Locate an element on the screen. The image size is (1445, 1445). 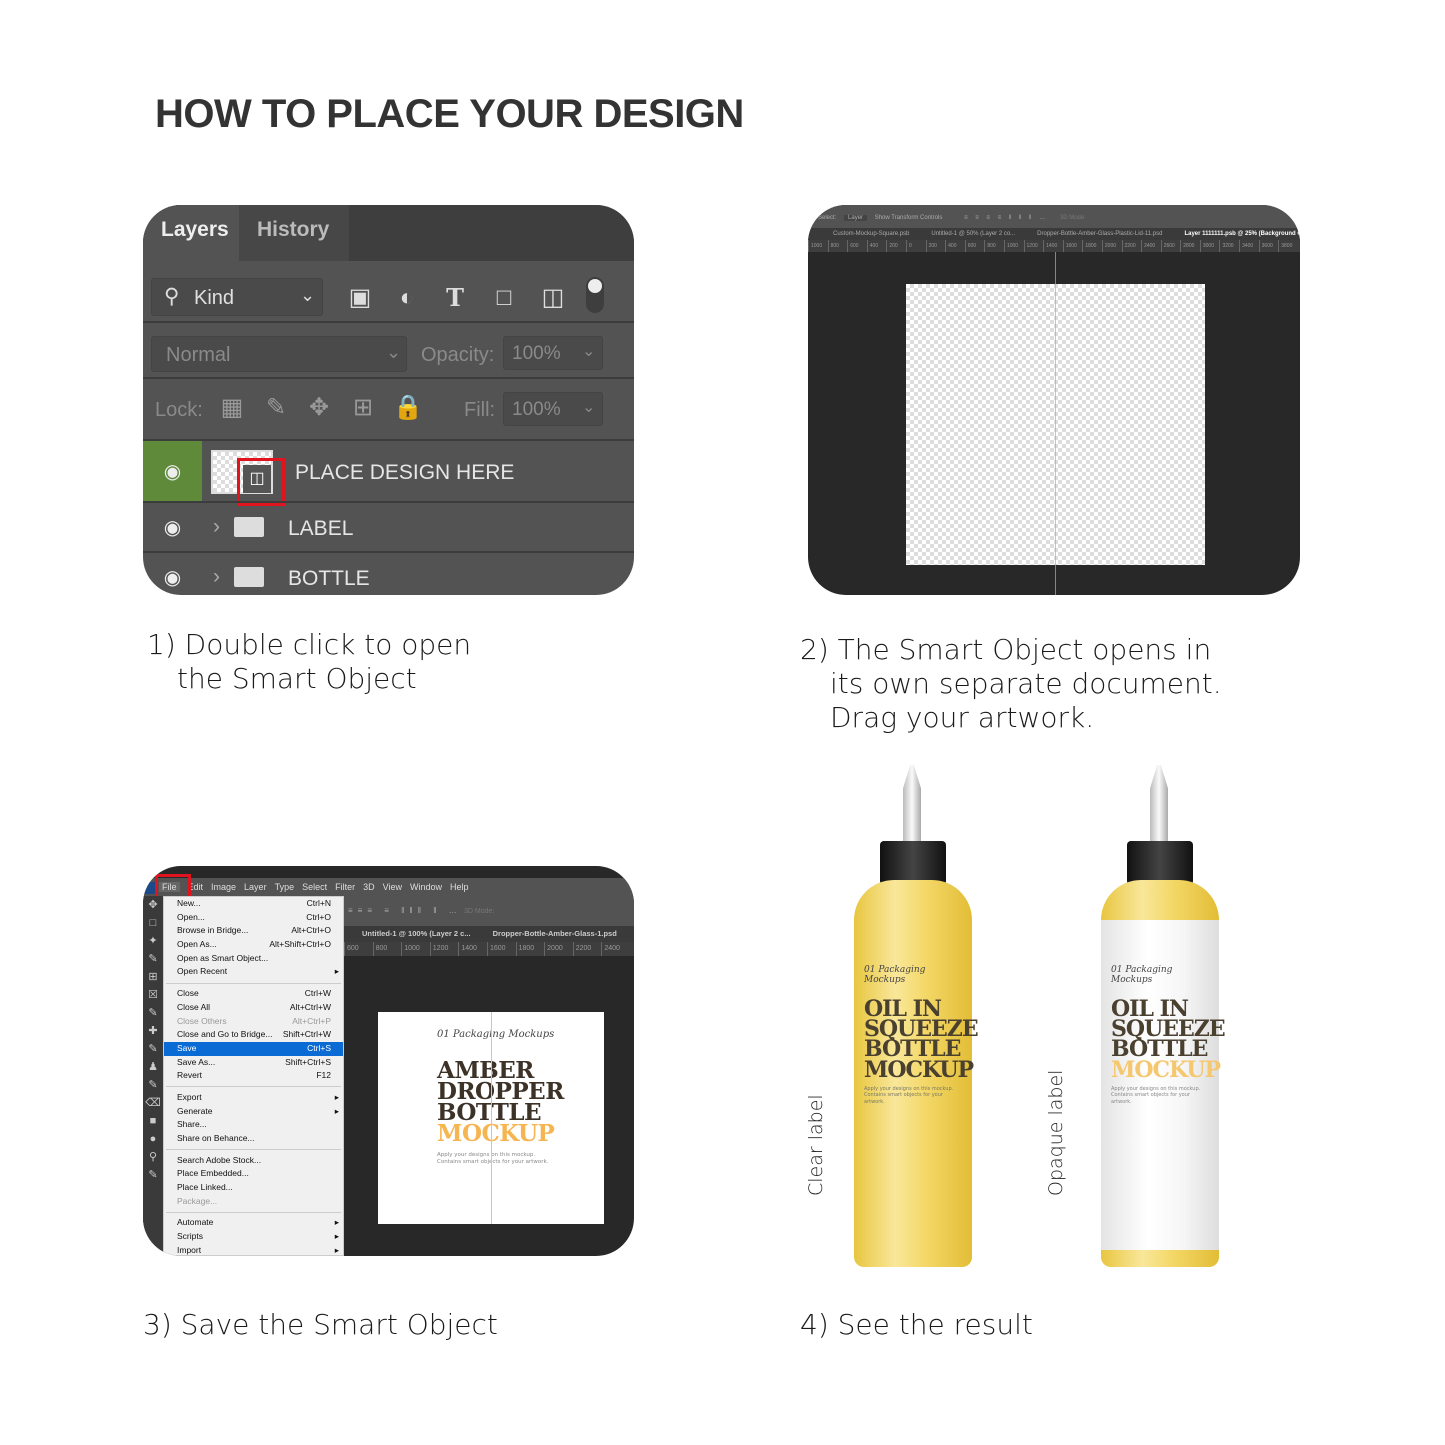
menu-item: Scripts ▸ is located at coordinates (253, 1237).